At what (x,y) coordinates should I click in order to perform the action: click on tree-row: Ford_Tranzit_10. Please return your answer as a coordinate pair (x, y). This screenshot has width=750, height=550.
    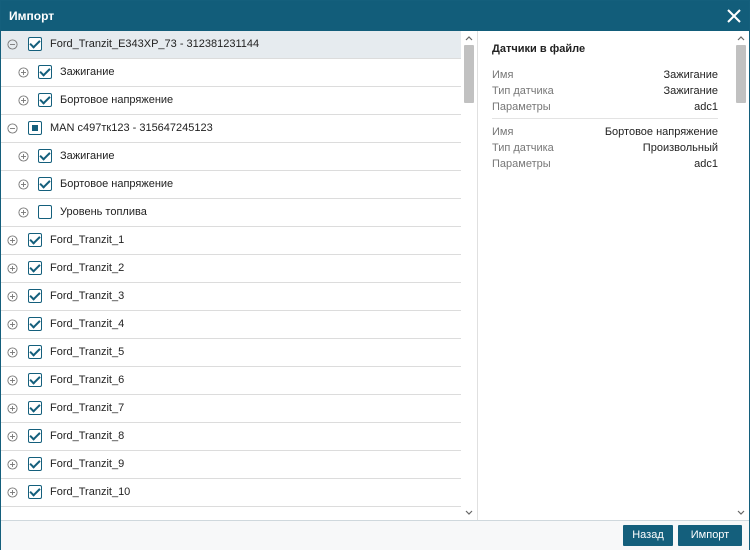
    Looking at the image, I should click on (231, 493).